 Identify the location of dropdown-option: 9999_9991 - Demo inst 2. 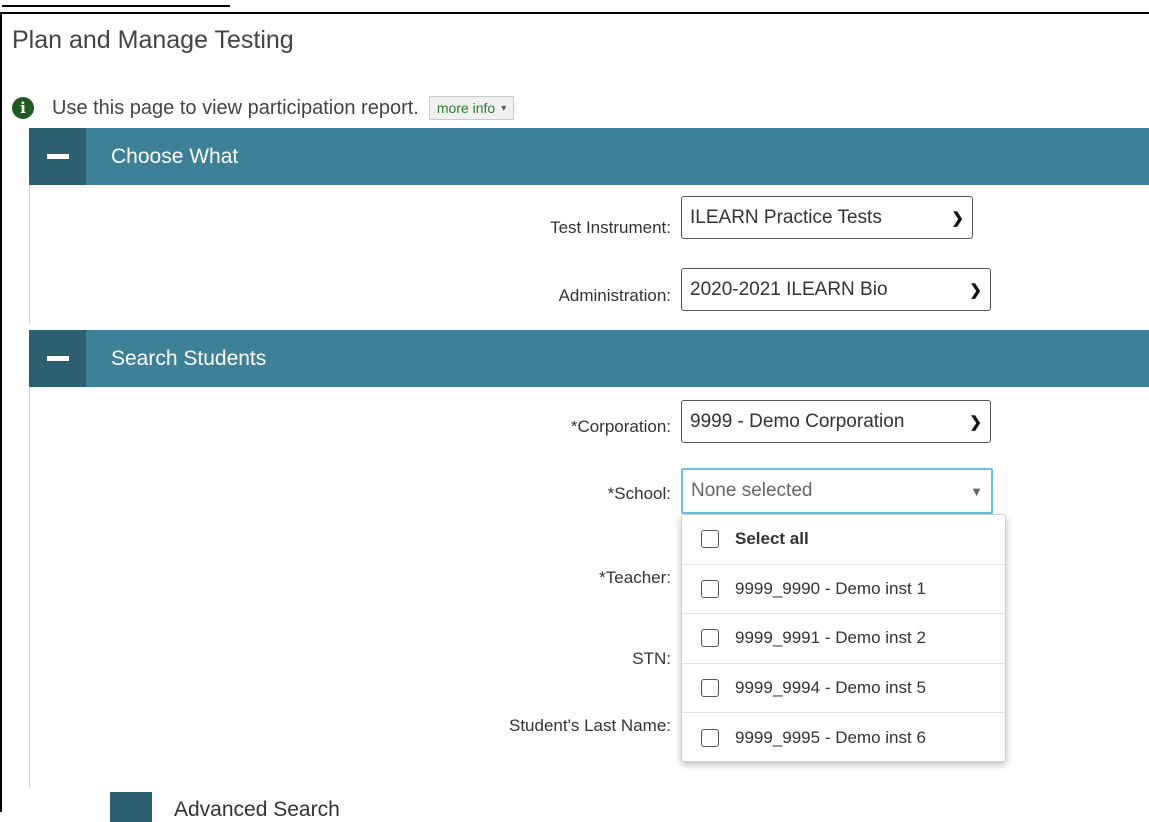
(843, 639).